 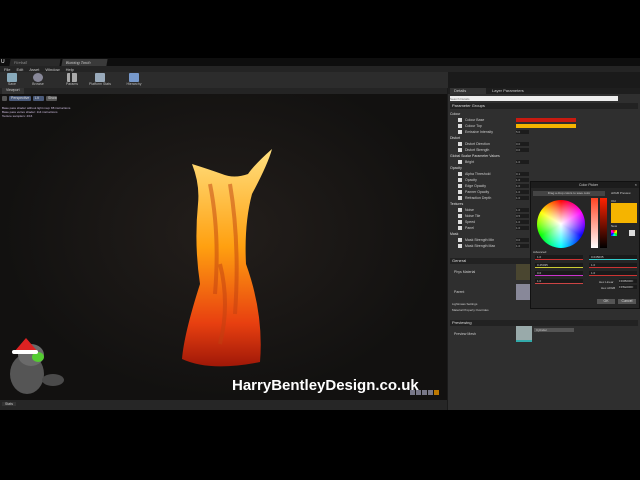 I want to click on value-slider, so click(x=603, y=223).